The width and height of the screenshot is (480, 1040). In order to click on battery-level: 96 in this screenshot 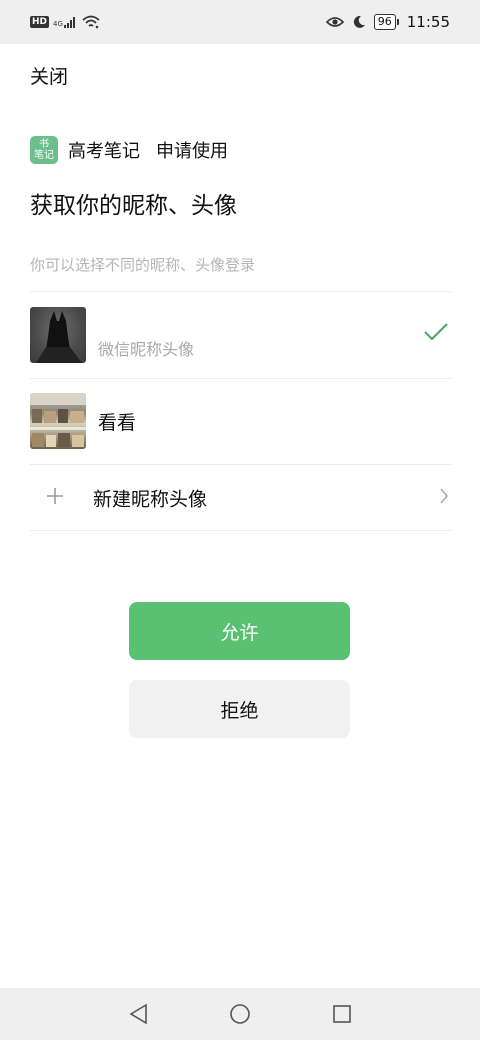, I will do `click(384, 22)`.